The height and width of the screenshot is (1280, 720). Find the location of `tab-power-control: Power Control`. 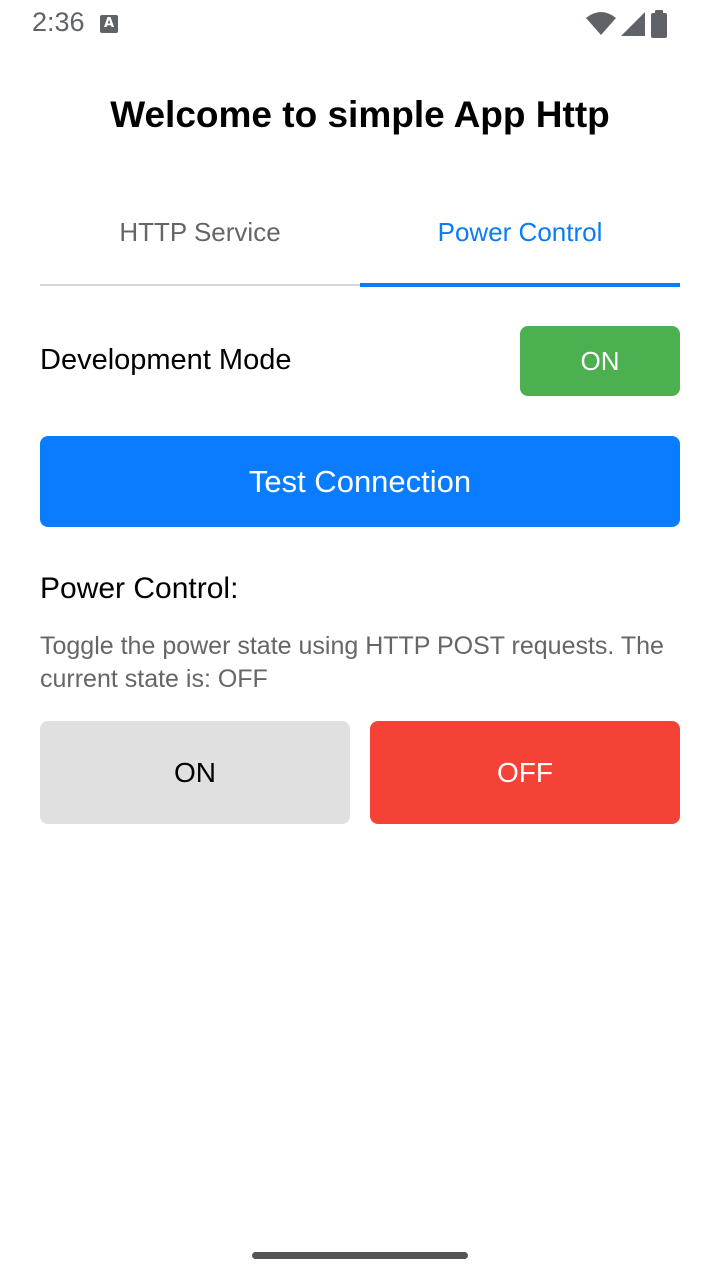

tab-power-control: Power Control is located at coordinates (520, 232).